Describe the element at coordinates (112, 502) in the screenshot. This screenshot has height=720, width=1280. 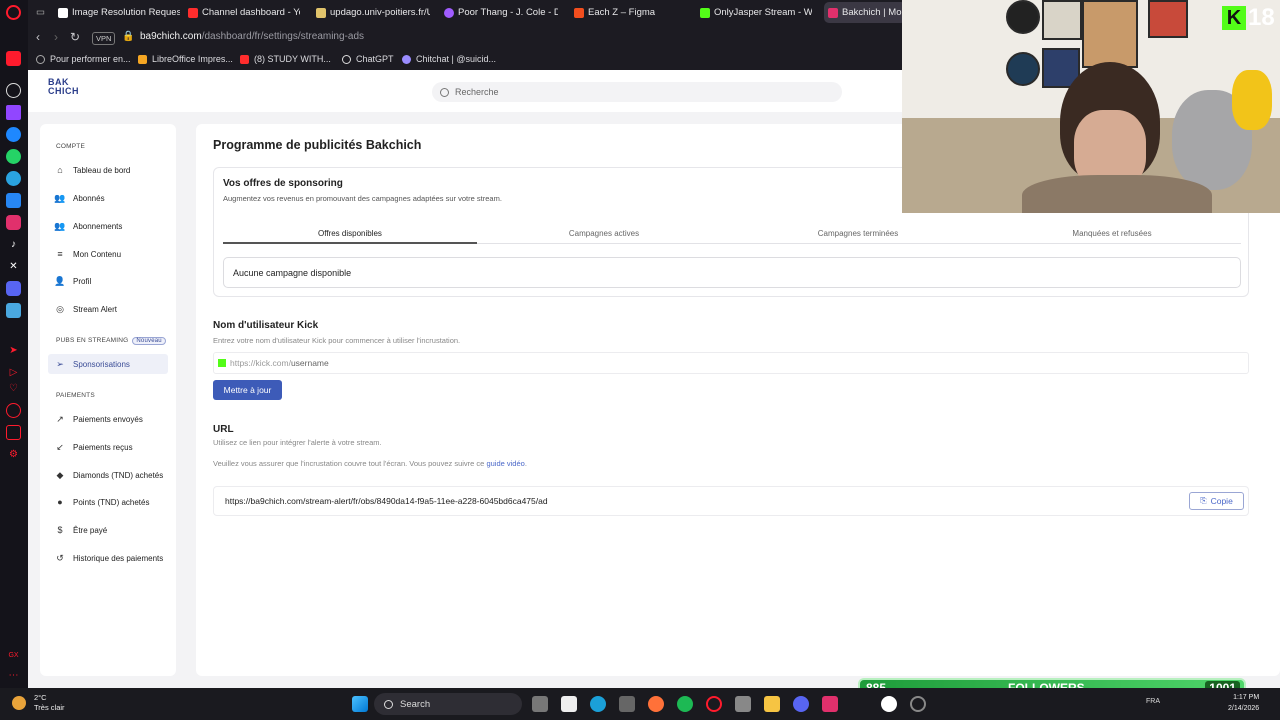
I see `sidebar-item-points: ● Points (TND) achetés` at that location.